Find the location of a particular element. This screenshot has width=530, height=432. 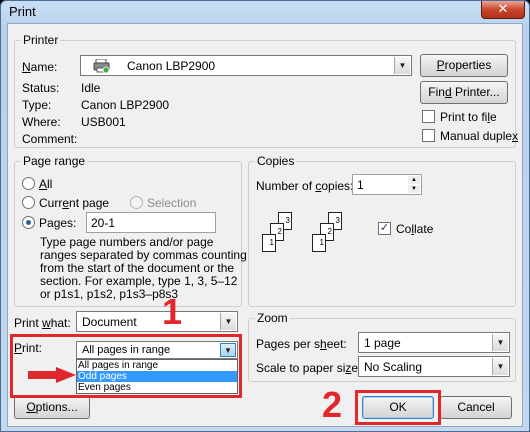

comment-label: Comment: is located at coordinates (50, 139).